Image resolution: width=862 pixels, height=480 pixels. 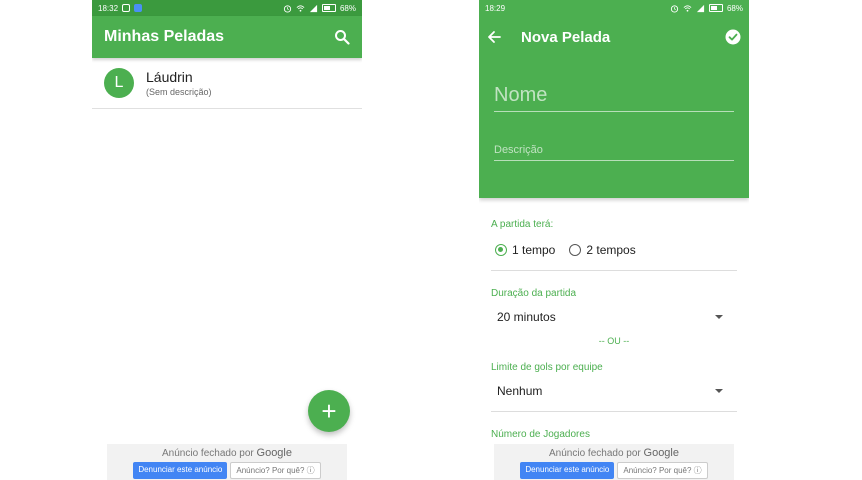 What do you see at coordinates (575, 250) in the screenshot?
I see `radio-unchecked-icon` at bounding box center [575, 250].